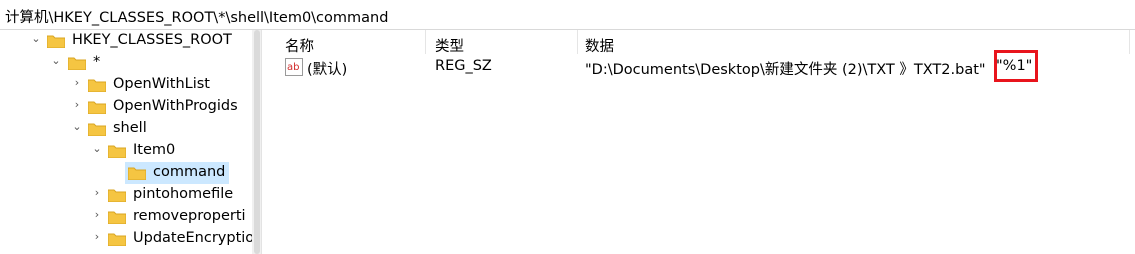  I want to click on tree-node-label: shell, so click(130, 128).